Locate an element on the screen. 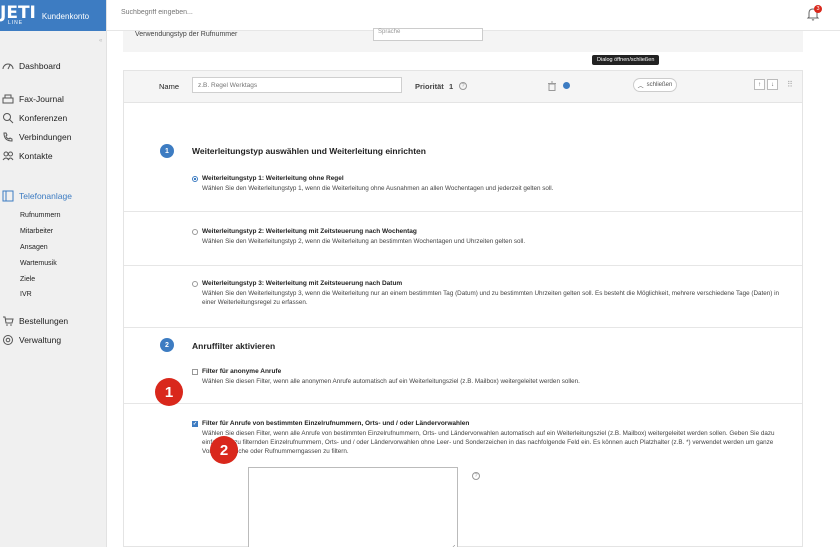 The image size is (840, 547). phone-icon is located at coordinates (8, 137).